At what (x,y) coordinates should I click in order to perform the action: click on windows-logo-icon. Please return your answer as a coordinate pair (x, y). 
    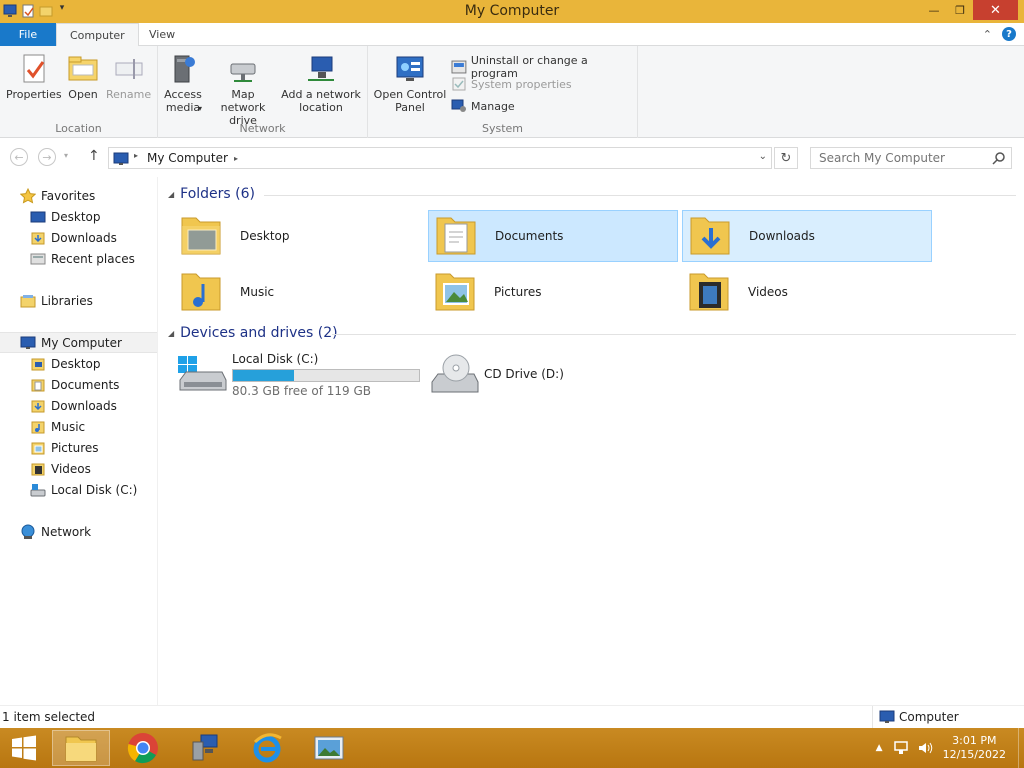
    Looking at the image, I should click on (24, 748).